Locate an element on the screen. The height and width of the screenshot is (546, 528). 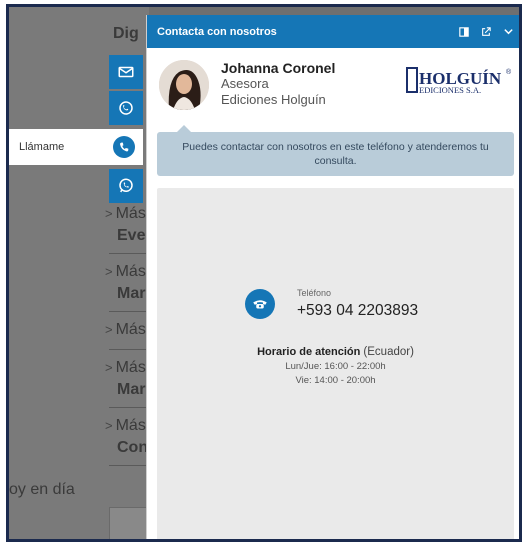
telephone-icon is located at coordinates (260, 304).